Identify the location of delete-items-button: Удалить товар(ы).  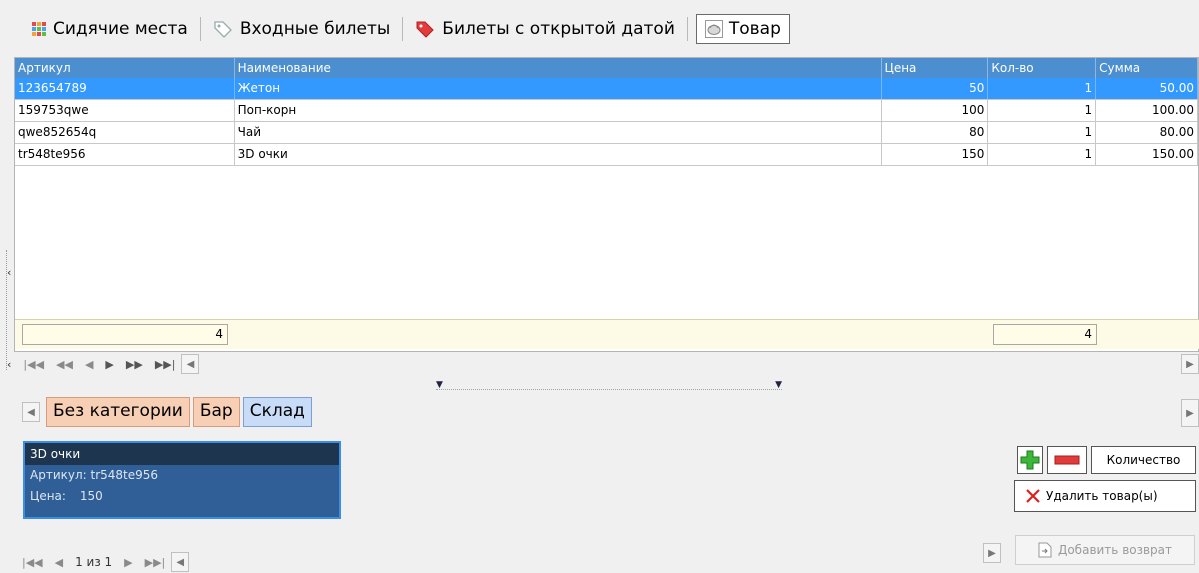
(1105, 496).